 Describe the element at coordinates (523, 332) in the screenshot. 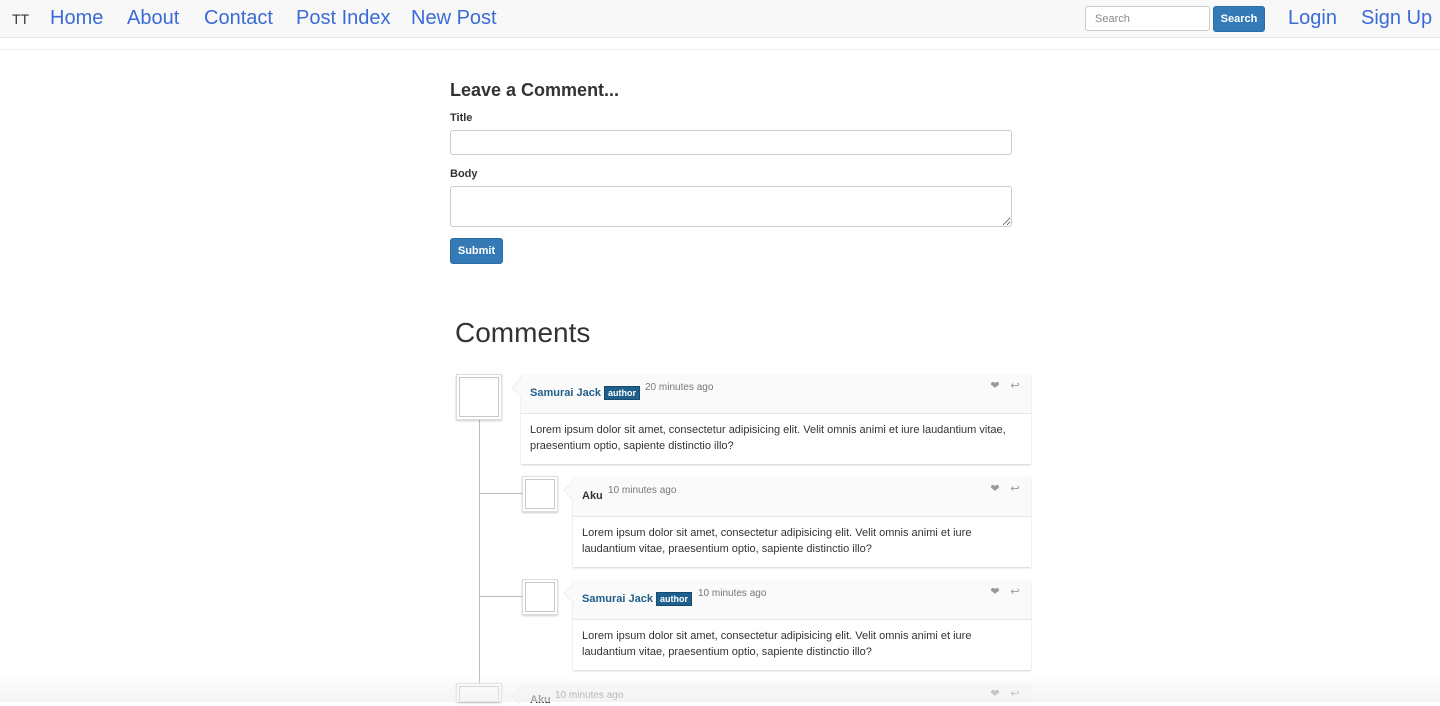

I see `comments-heading: Comments` at that location.